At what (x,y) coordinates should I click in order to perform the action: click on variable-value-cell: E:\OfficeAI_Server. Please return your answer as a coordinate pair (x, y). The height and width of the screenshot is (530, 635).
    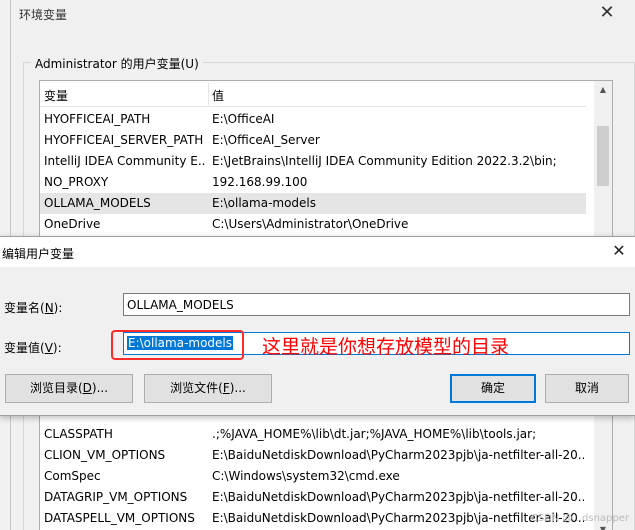
    Looking at the image, I should click on (266, 140).